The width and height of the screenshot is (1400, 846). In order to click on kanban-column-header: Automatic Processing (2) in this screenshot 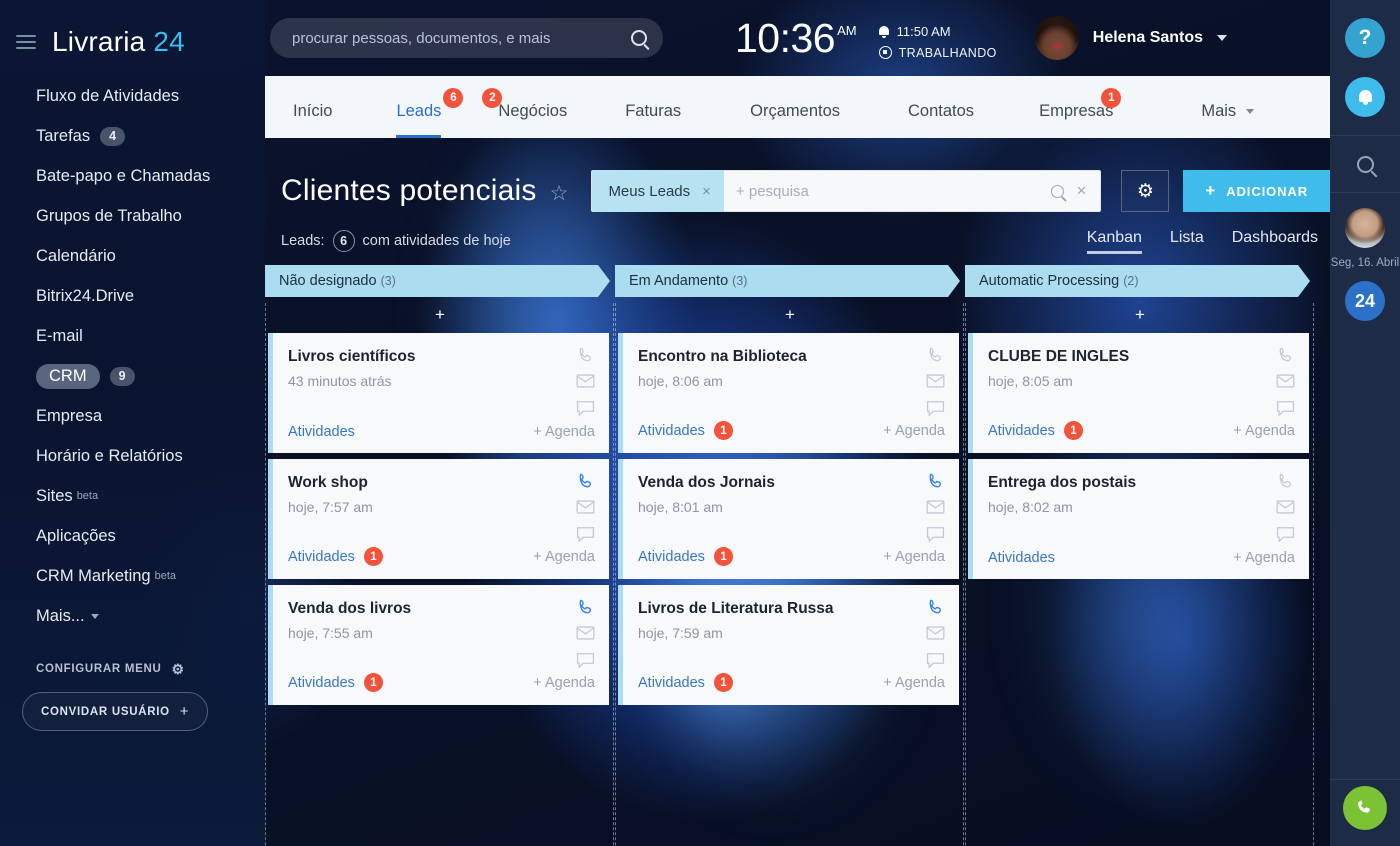, I will do `click(1137, 281)`.